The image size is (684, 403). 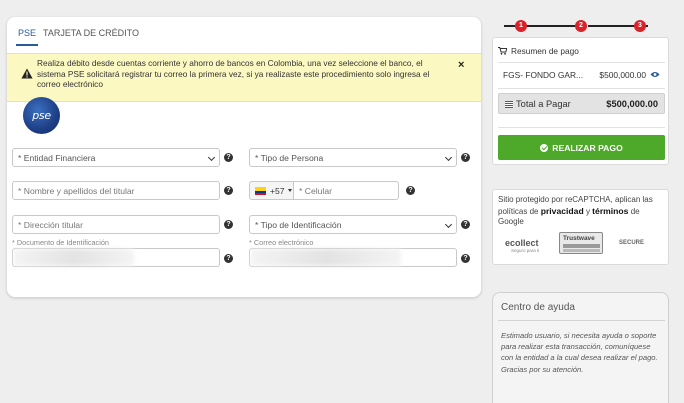 What do you see at coordinates (587, 211) in the screenshot?
I see `recaptcha-and: y` at bounding box center [587, 211].